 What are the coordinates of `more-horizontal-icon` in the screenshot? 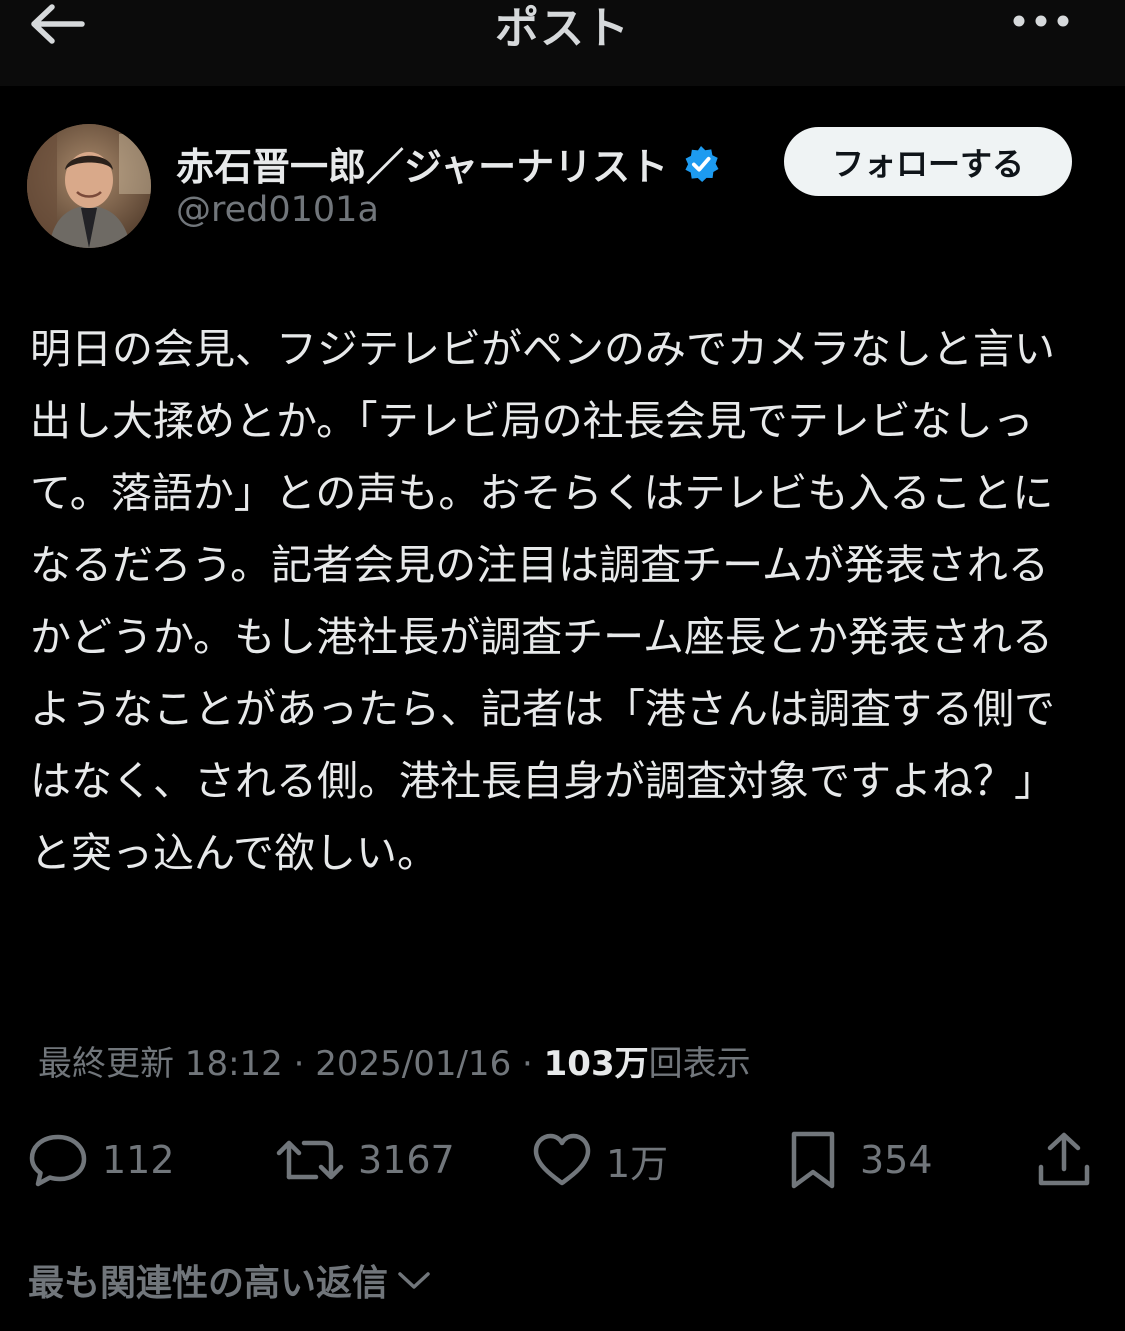 It's located at (1041, 21).